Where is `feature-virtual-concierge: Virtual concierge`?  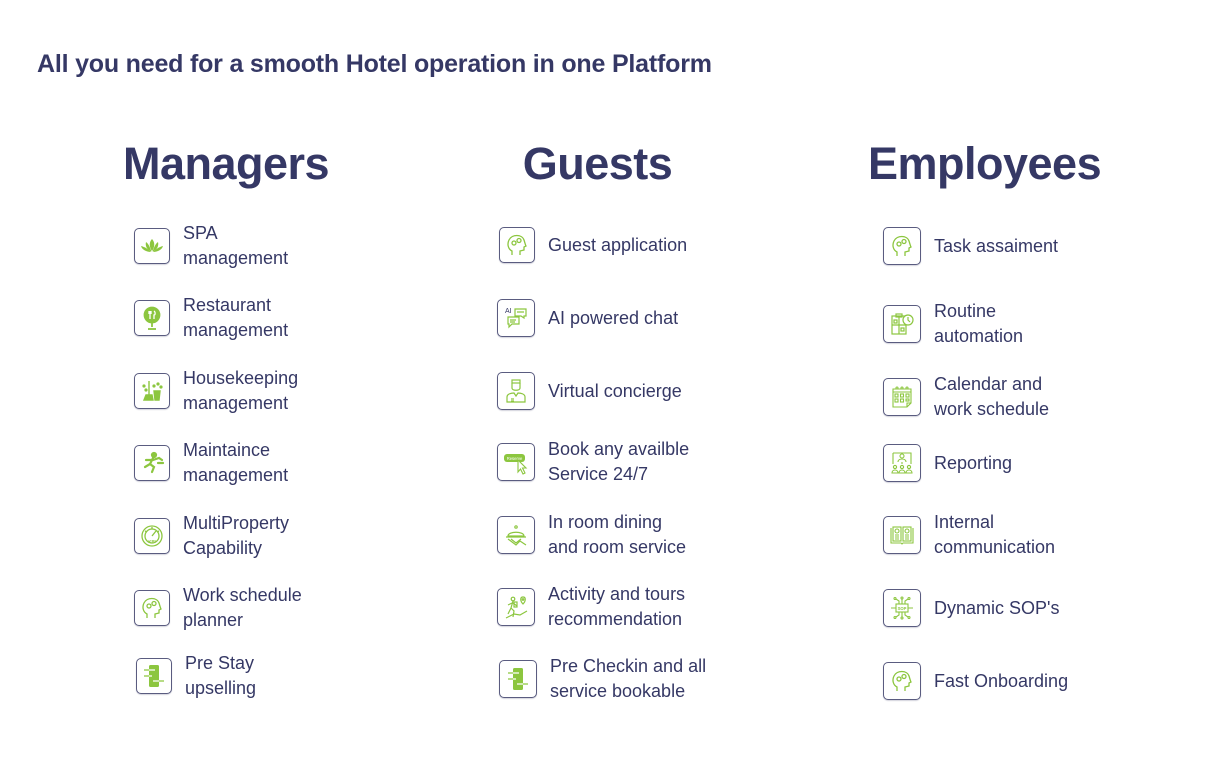
feature-virtual-concierge: Virtual concierge is located at coordinates (589, 391).